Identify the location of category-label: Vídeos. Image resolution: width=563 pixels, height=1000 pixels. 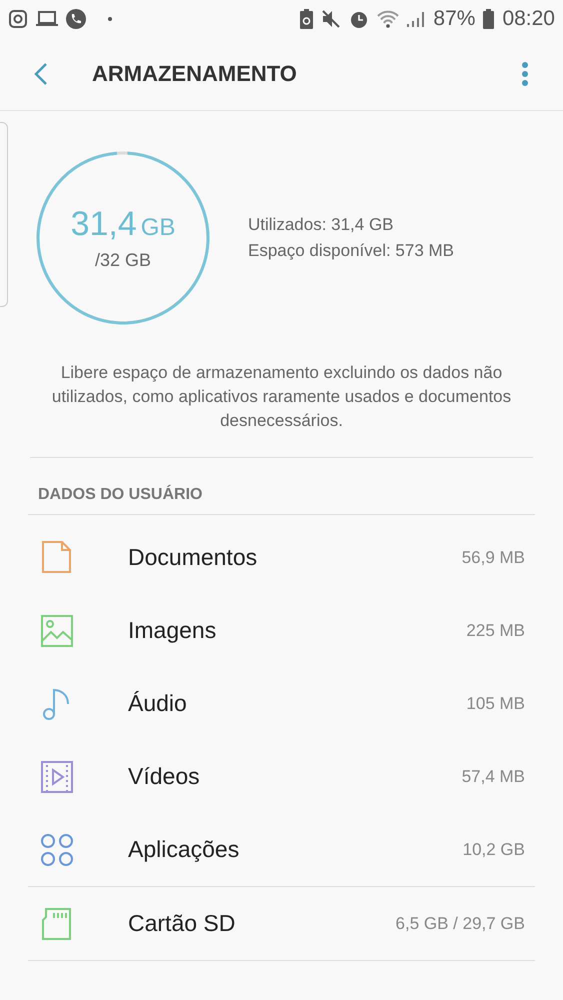
(164, 776).